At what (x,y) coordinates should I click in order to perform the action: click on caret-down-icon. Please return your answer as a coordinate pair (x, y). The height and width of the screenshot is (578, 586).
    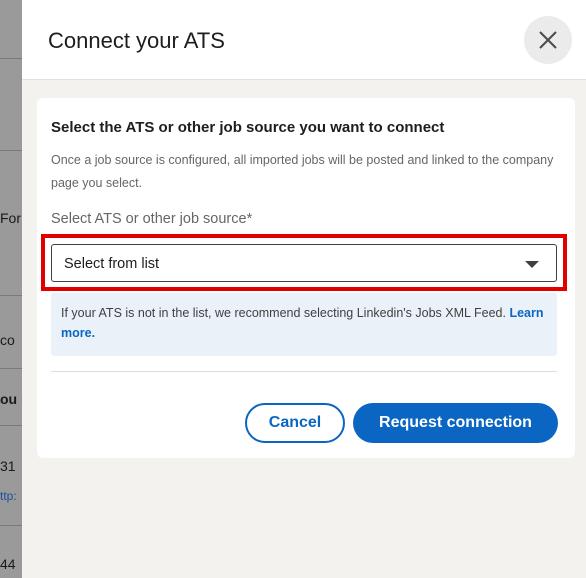
    Looking at the image, I should click on (532, 264).